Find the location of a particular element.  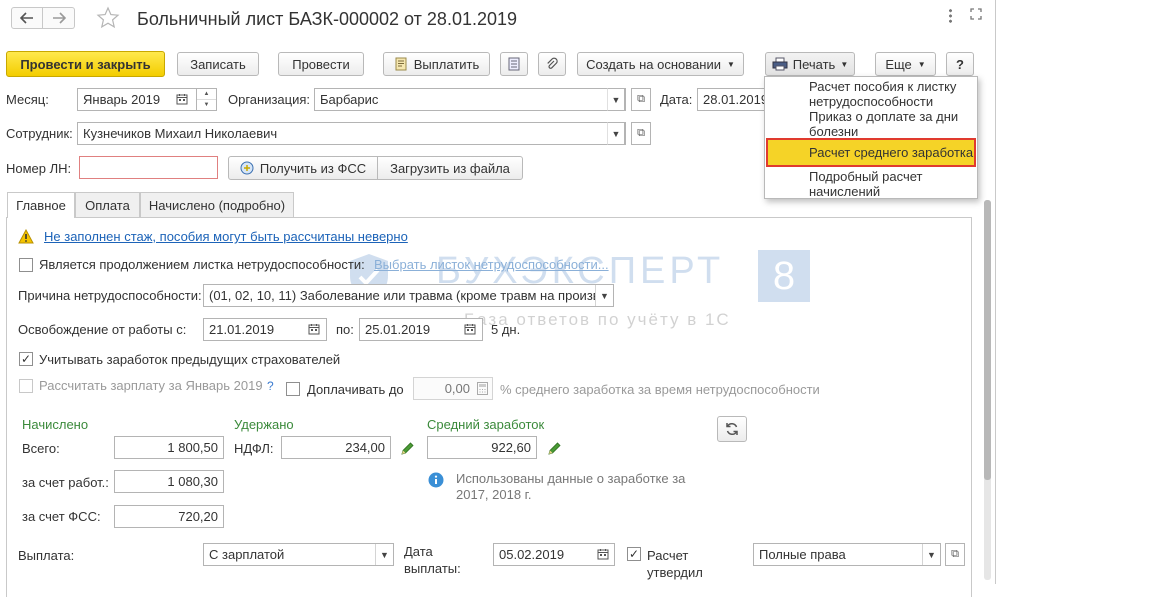

rights-open-button: ⧉ is located at coordinates (955, 554).